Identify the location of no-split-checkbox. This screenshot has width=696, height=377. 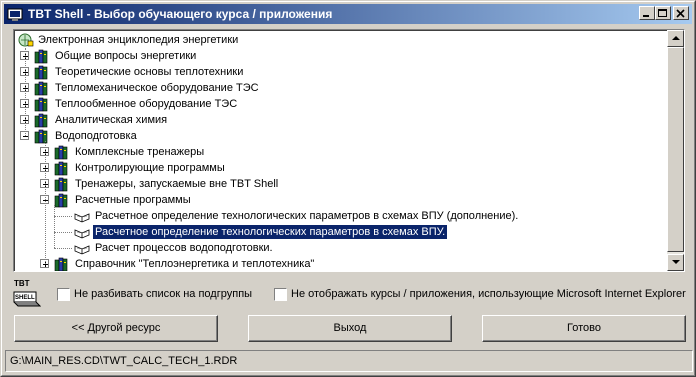
(63, 294).